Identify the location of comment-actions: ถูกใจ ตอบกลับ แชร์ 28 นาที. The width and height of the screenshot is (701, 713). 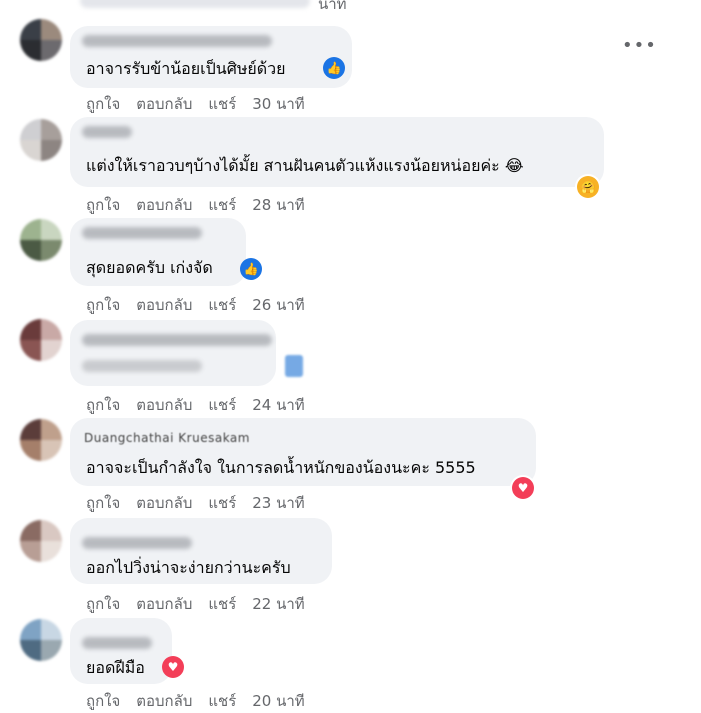
(195, 205).